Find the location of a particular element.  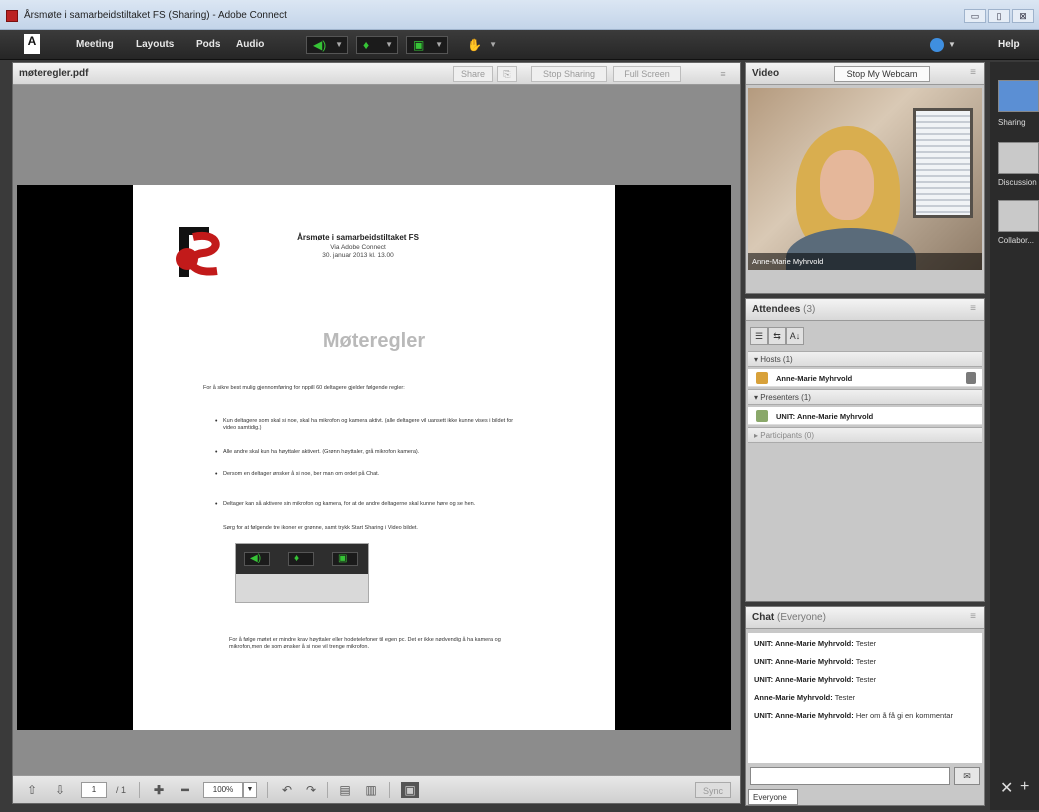

full-screen-button: Full Screen is located at coordinates (647, 74).